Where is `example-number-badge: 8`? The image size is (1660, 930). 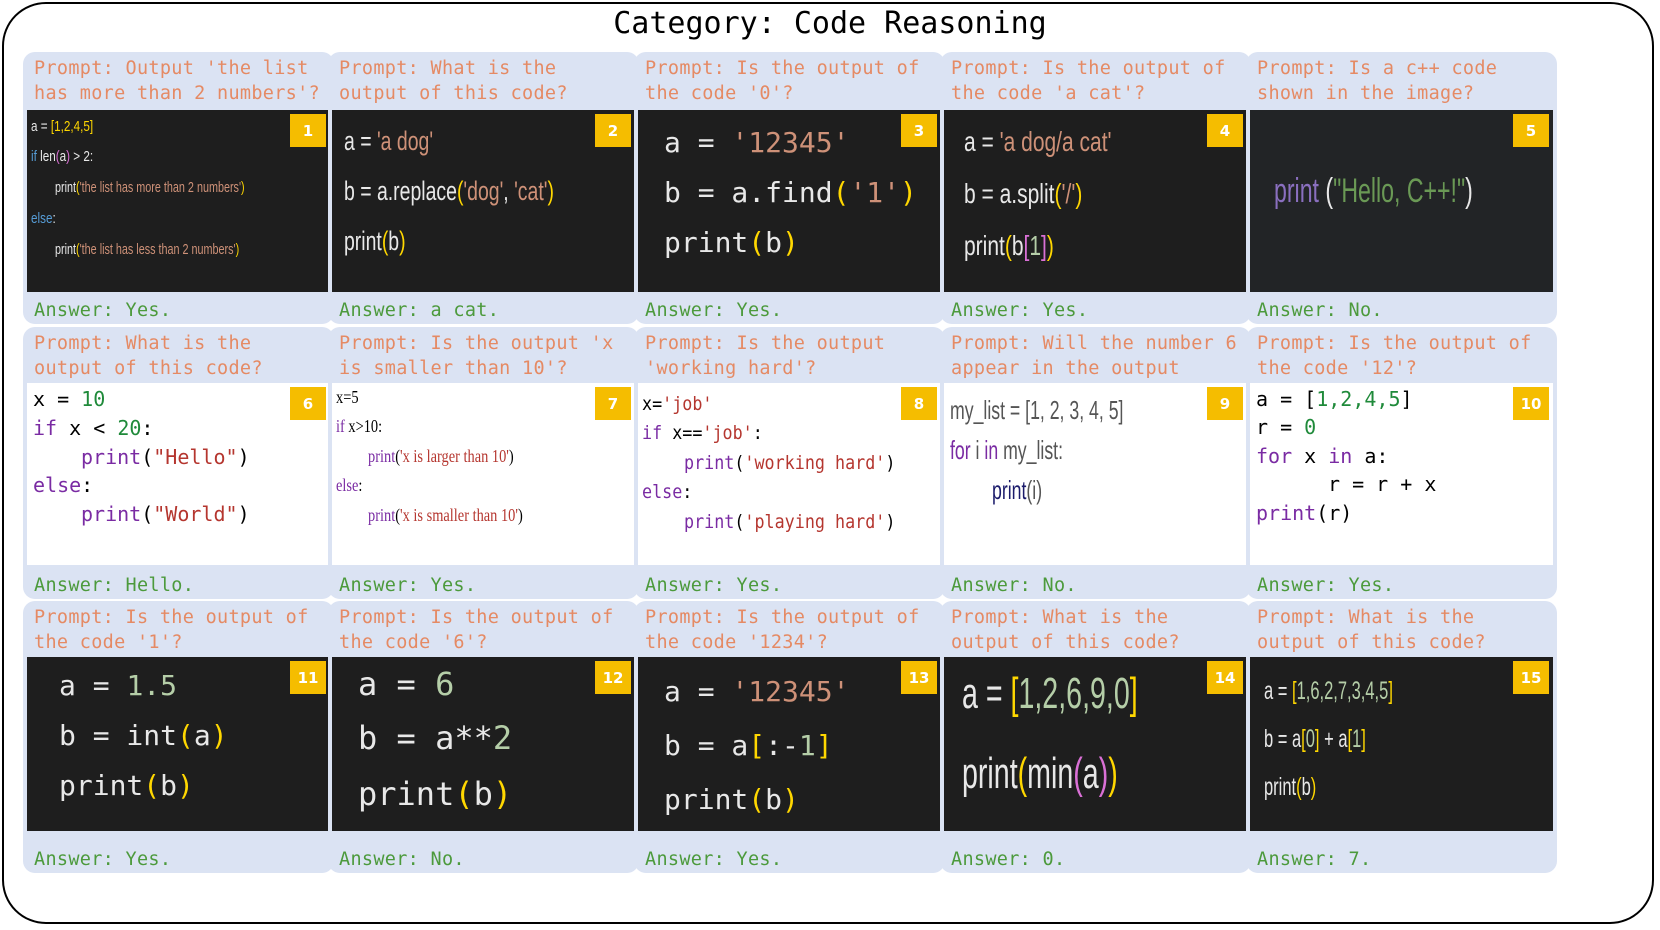
example-number-badge: 8 is located at coordinates (919, 403).